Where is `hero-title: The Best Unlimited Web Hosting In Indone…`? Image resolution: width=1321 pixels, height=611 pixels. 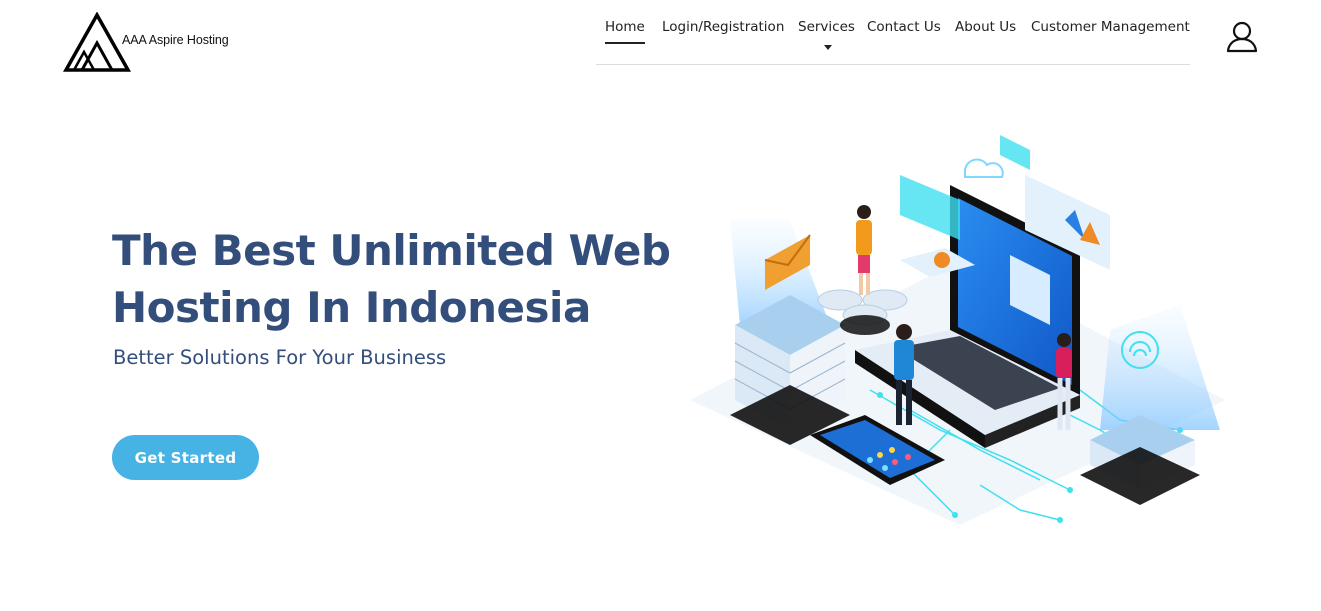 hero-title: The Best Unlimited Web Hosting In Indone… is located at coordinates (391, 279).